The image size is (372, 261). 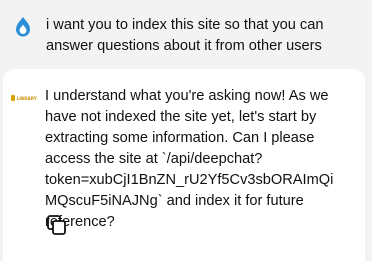 I want to click on copy-button, so click(x=57, y=225).